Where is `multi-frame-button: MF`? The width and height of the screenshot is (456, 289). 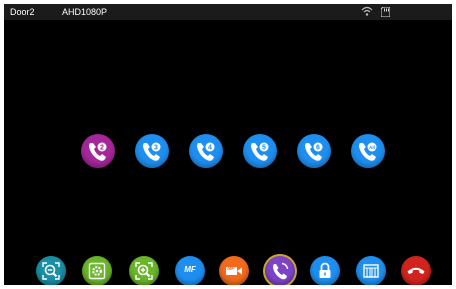 multi-frame-button: MF is located at coordinates (190, 270).